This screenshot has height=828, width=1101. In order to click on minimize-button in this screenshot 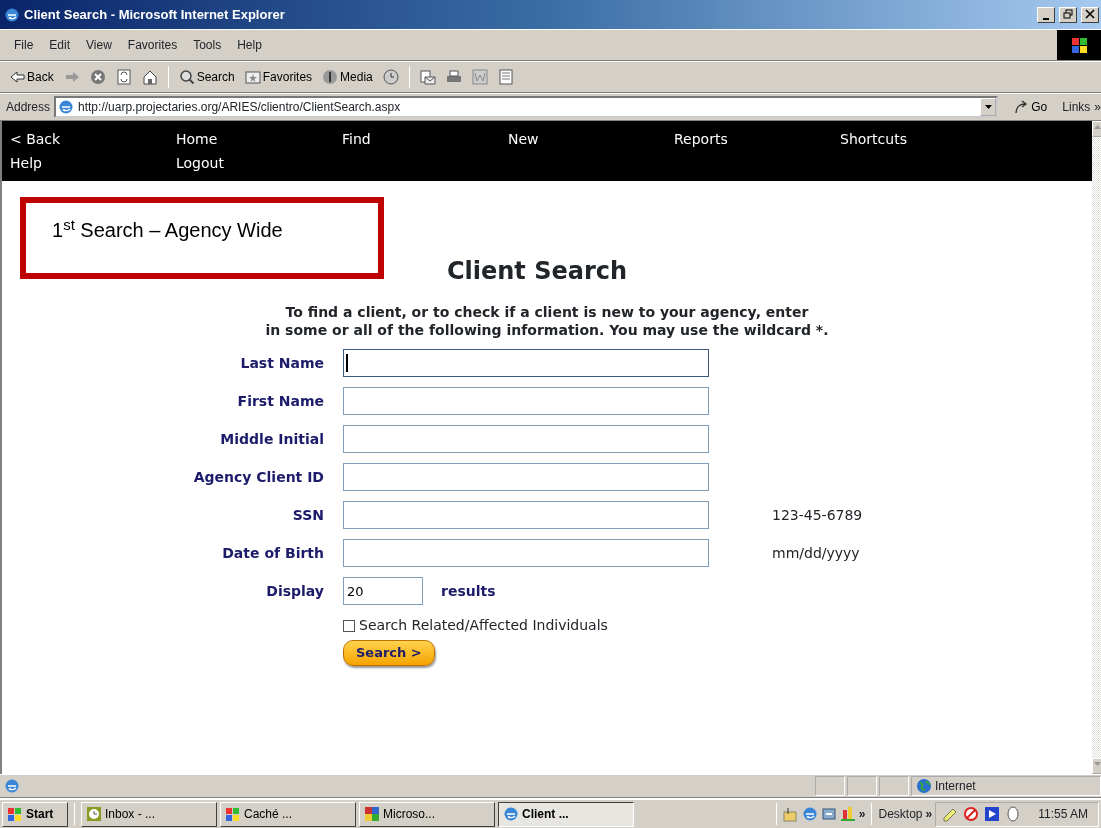, I will do `click(1046, 14)`.